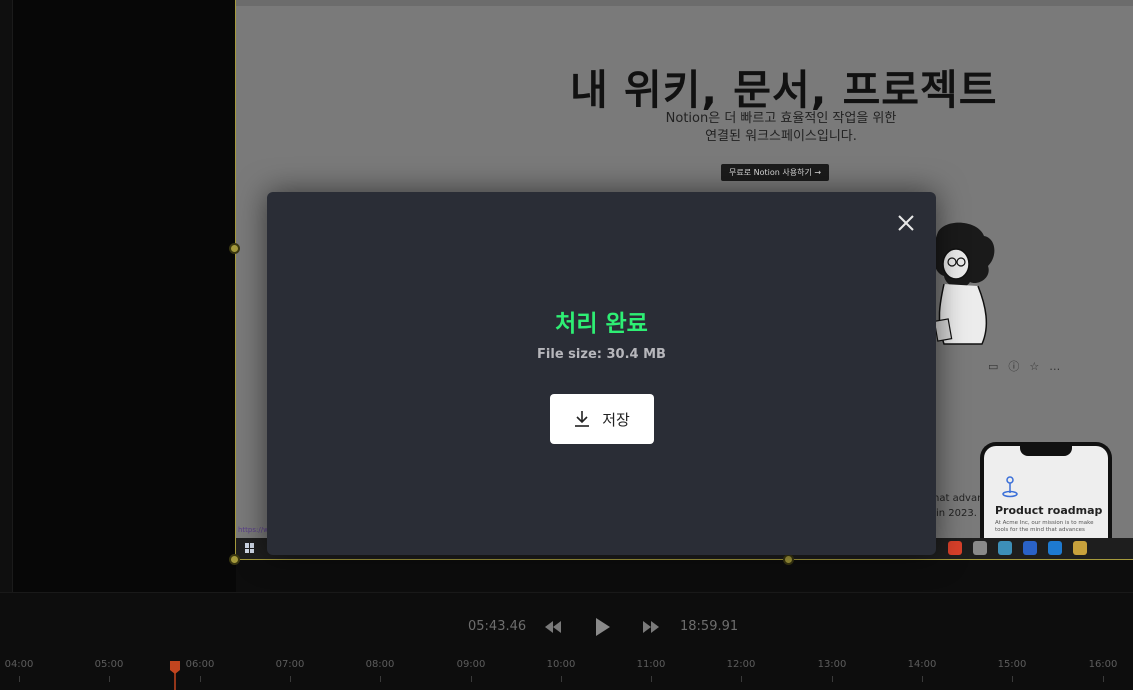 The image size is (1133, 690). Describe the element at coordinates (471, 664) in the screenshot. I see `timeline-tick-label: 09:00` at that location.